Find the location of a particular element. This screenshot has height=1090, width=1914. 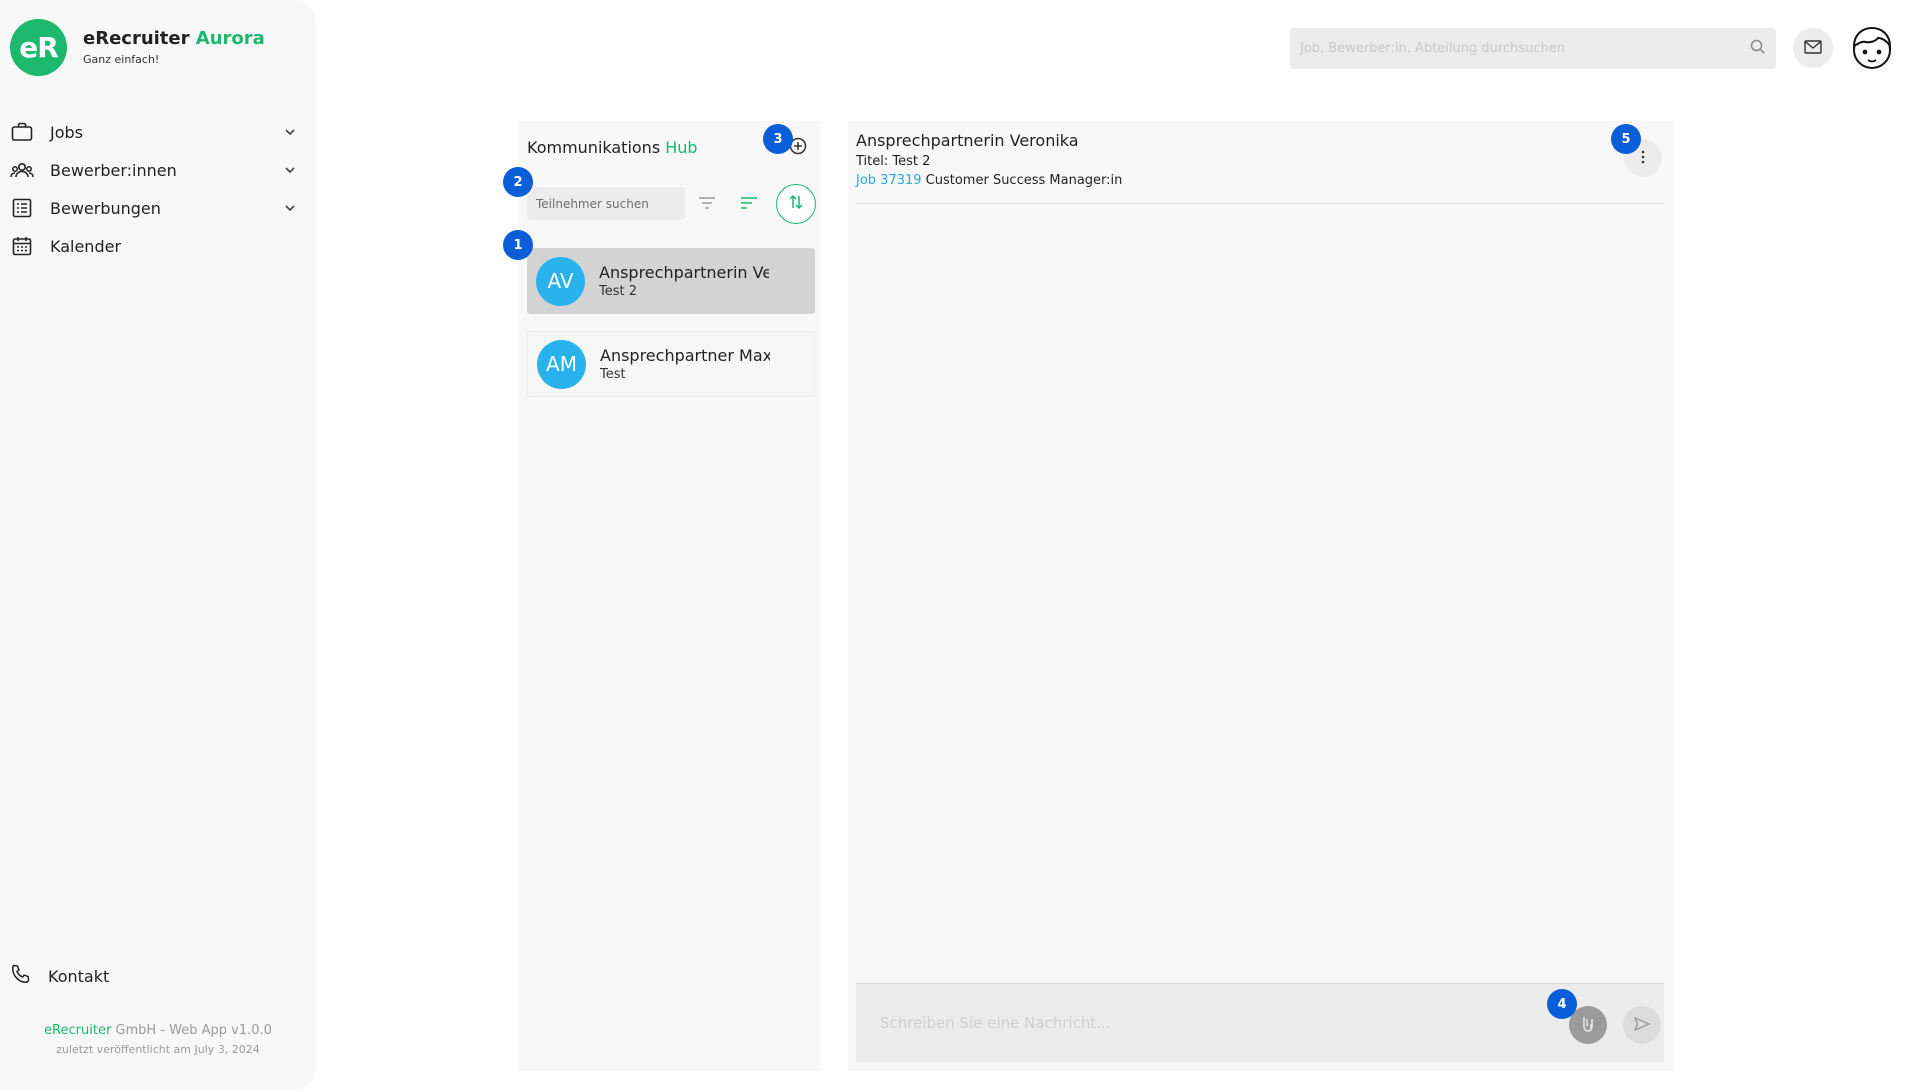

chat-job-info: Job 37319 Customer Success Manager:in is located at coordinates (989, 180).